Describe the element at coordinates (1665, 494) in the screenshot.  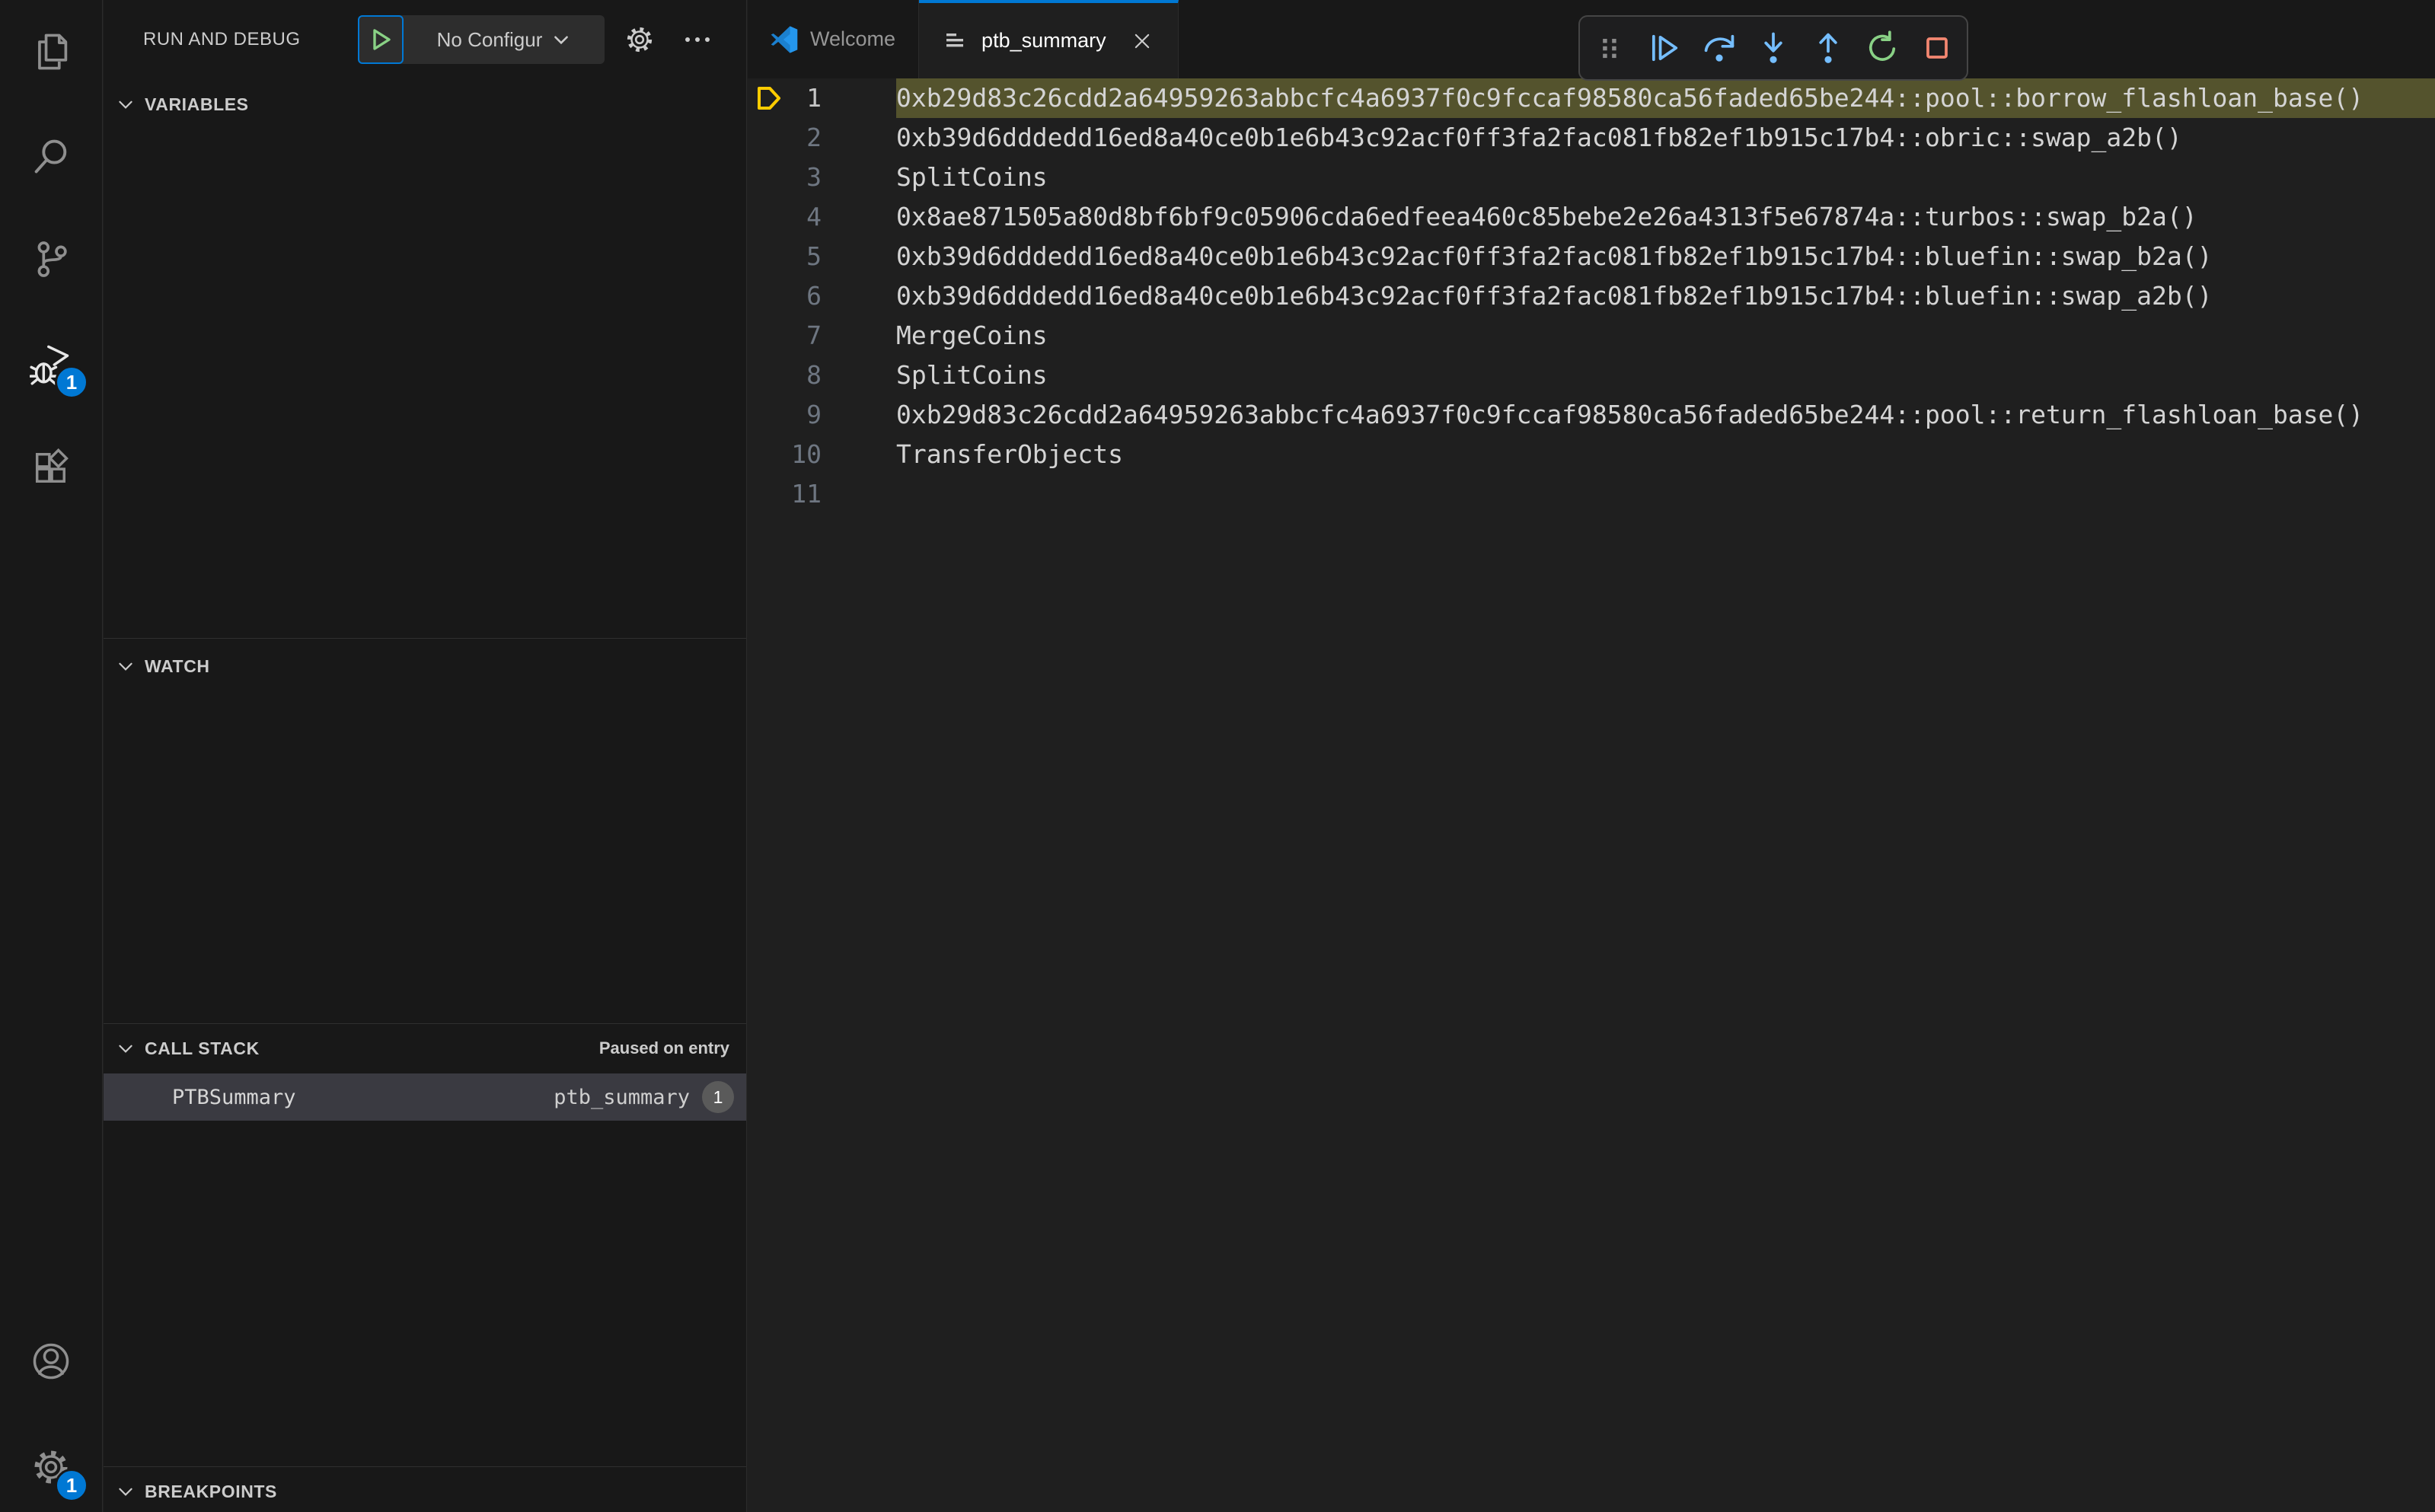
I see `code-line-text` at that location.